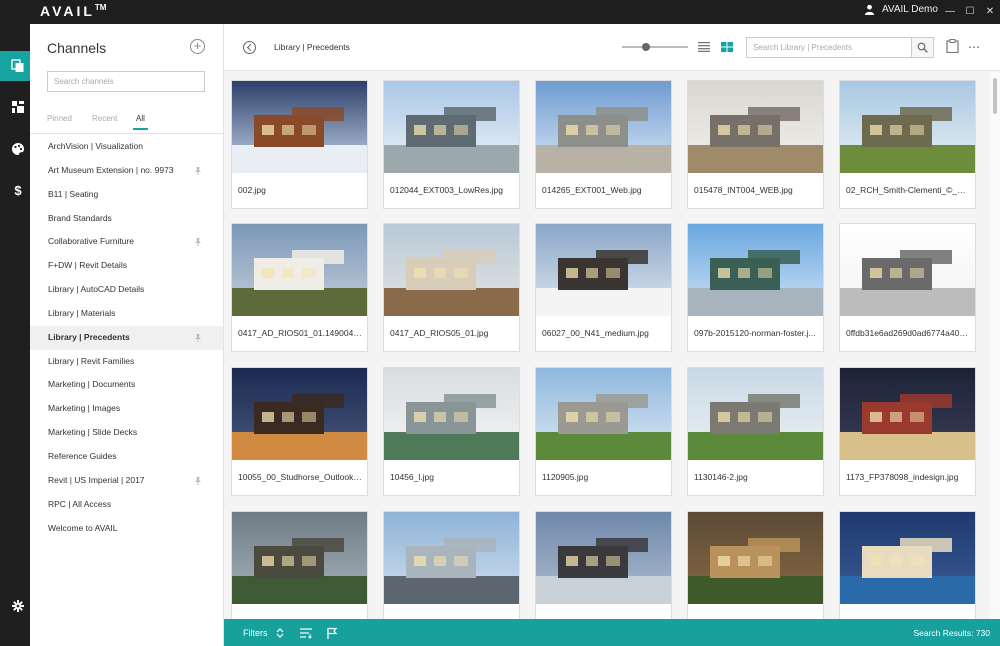 The width and height of the screenshot is (1000, 646). Describe the element at coordinates (126, 266) in the screenshot. I see `channel-item: F+DW | Revit Details` at that location.